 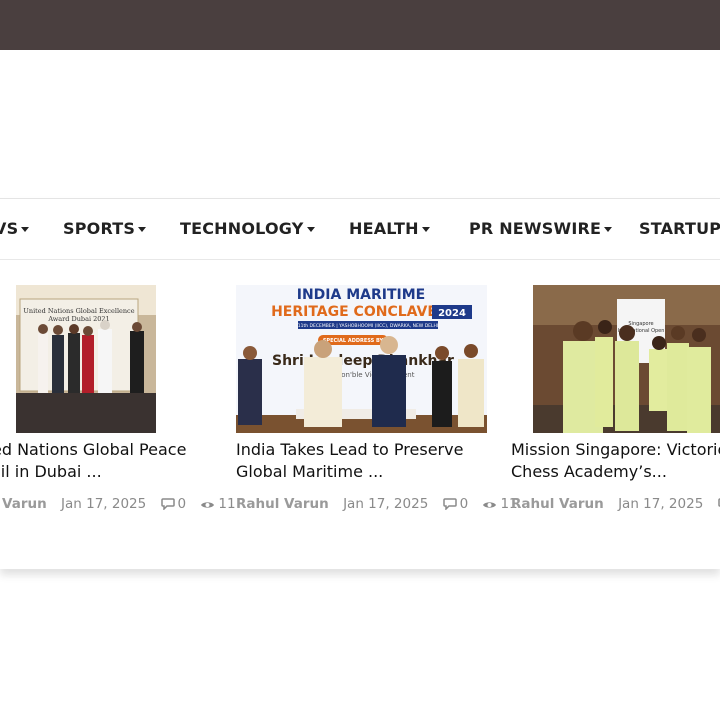 I want to click on nav-item-label: TECHNOLOGY, so click(x=242, y=228).